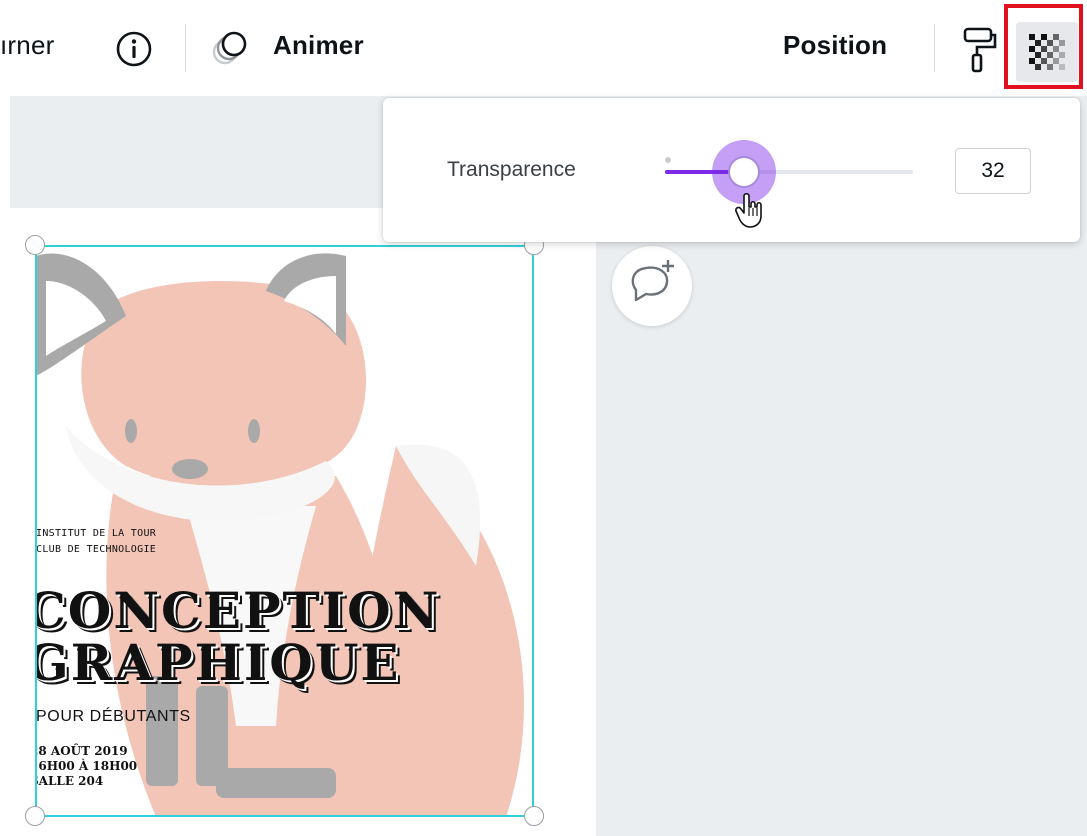 This screenshot has width=1087, height=836. I want to click on rotate-button: ırner, so click(27, 45).